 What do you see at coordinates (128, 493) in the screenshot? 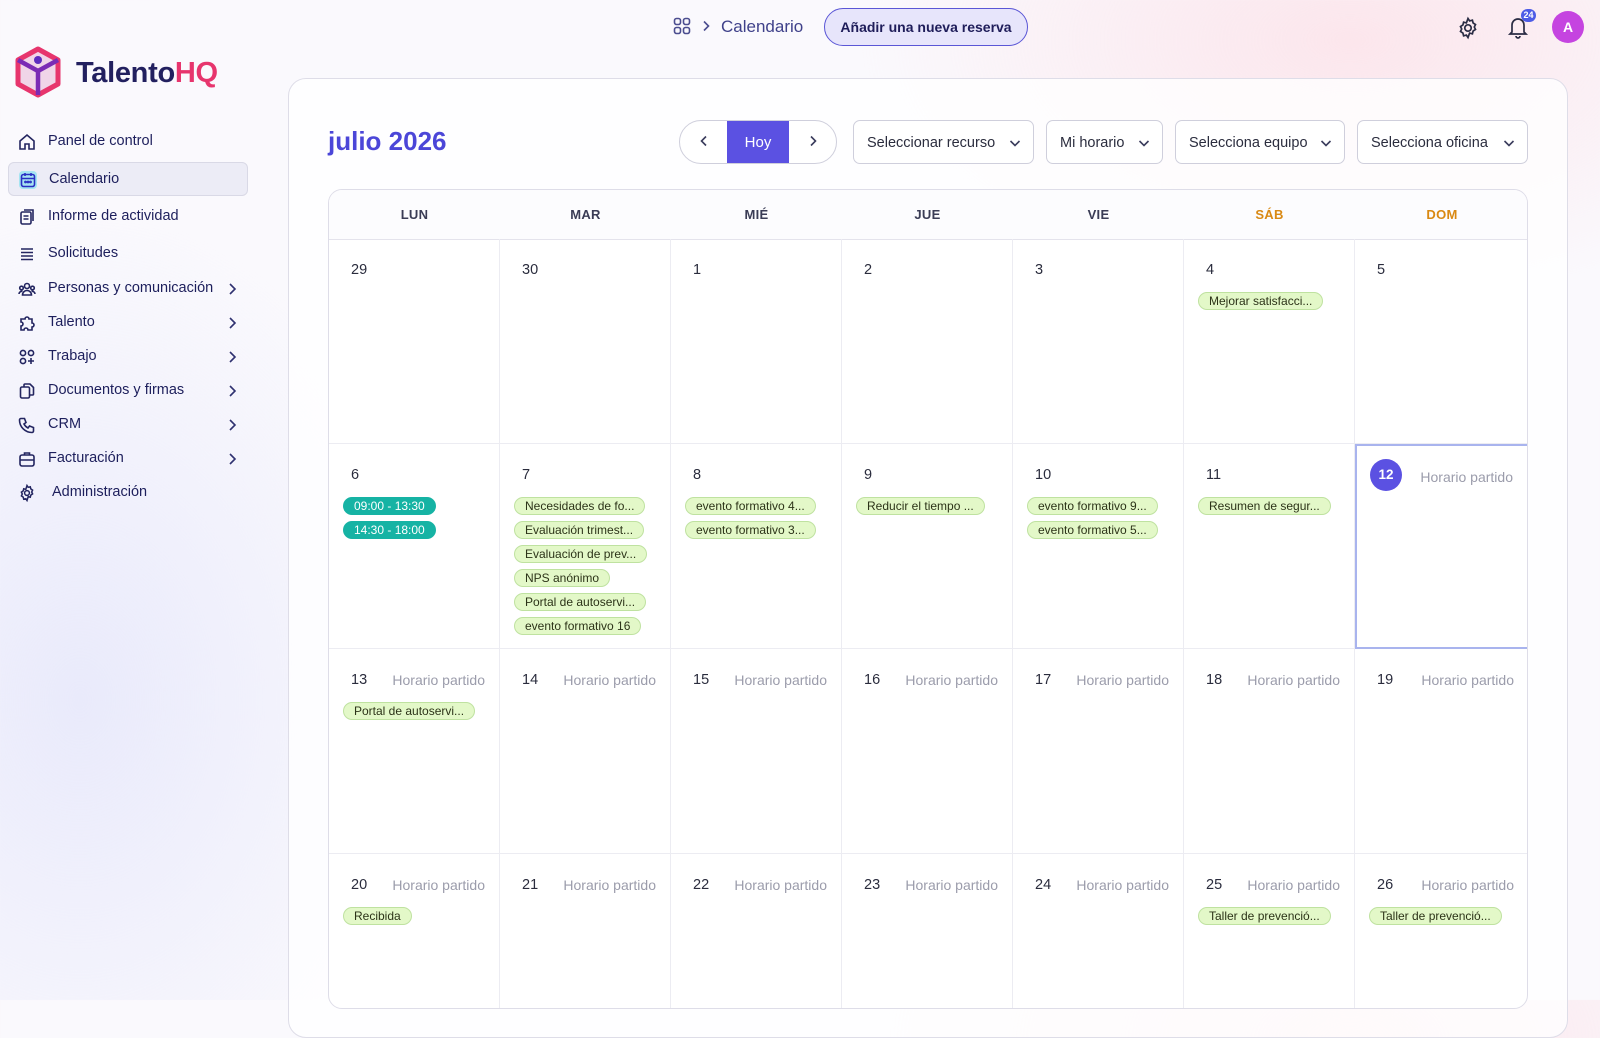
I see `sidebar-item-administracion: Administración` at bounding box center [128, 493].